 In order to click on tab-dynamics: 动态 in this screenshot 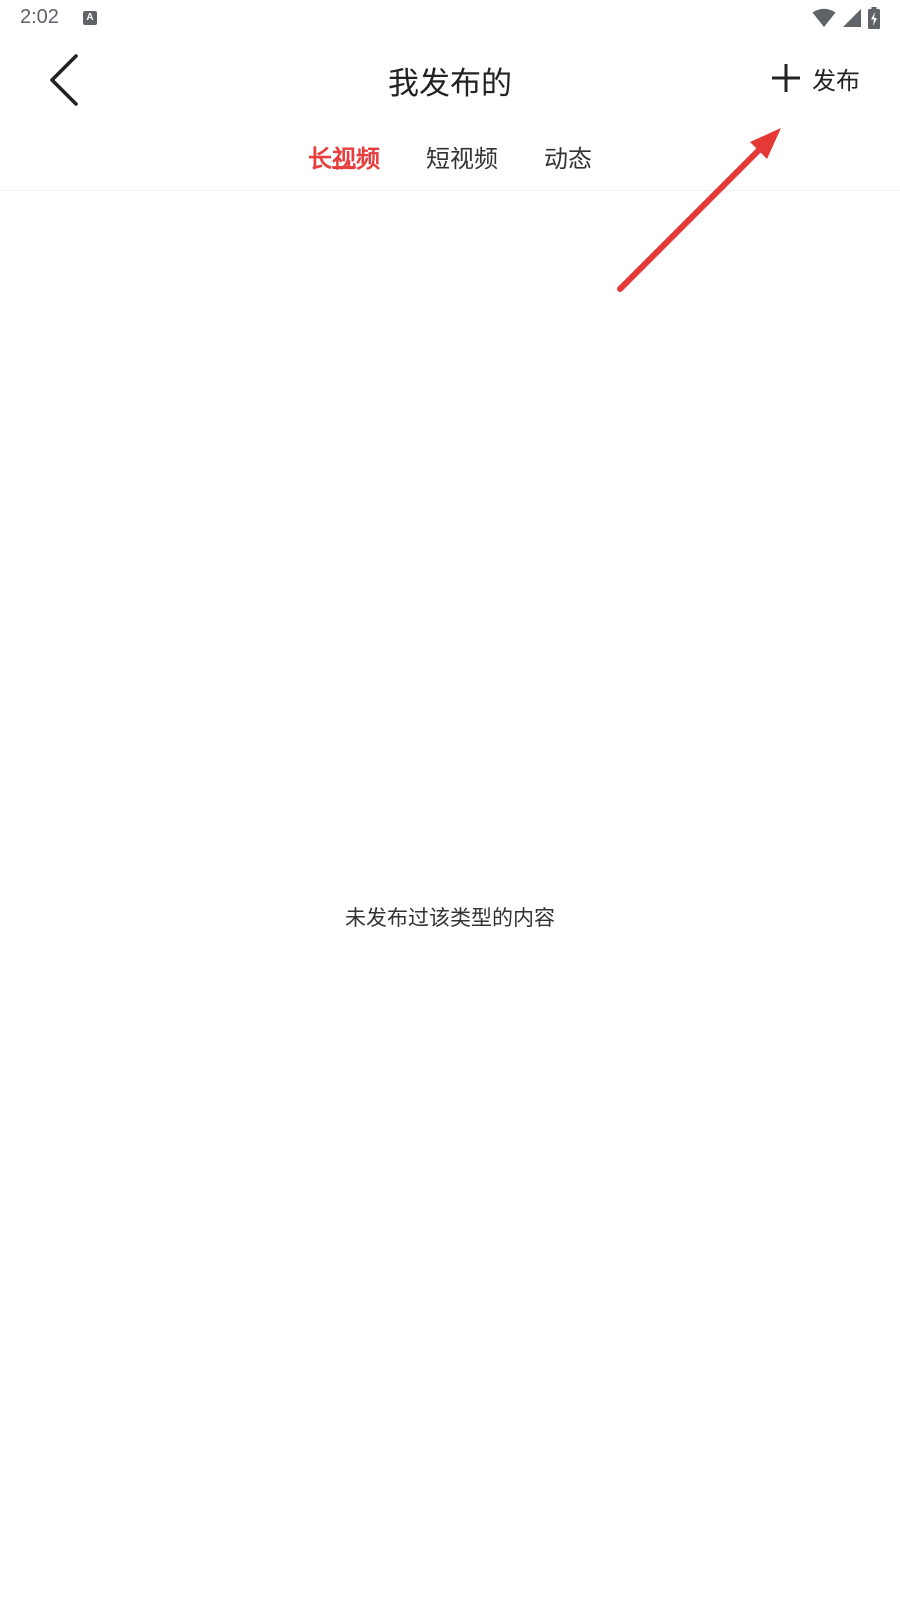, I will do `click(568, 156)`.